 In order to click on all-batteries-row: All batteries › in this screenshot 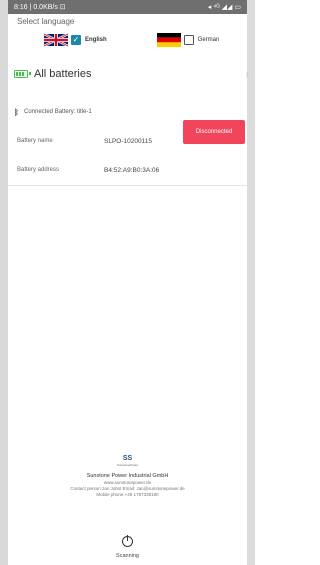, I will do `click(131, 74)`.